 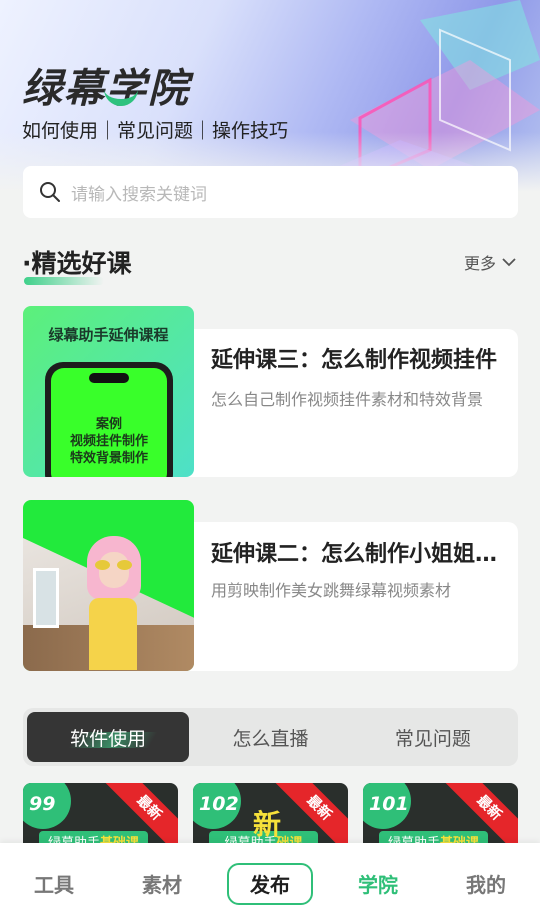 I want to click on academy-subtitle: 如何使用｜常见问题｜操作技巧, so click(x=155, y=131).